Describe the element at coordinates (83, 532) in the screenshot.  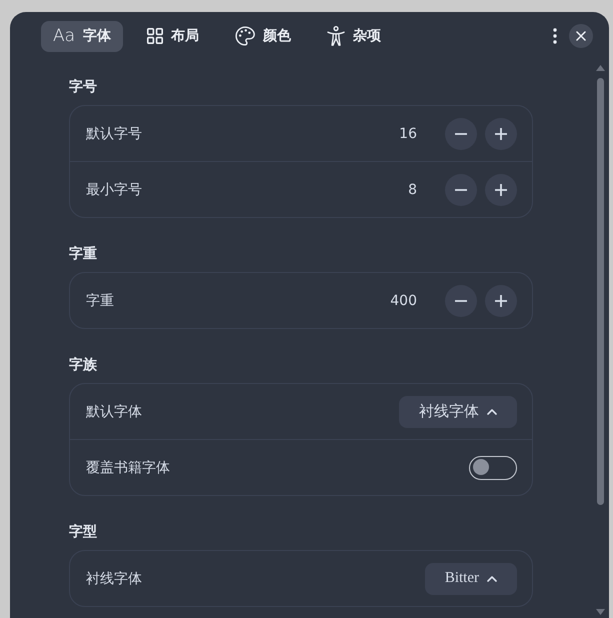
I see `section-heading: 字型` at that location.